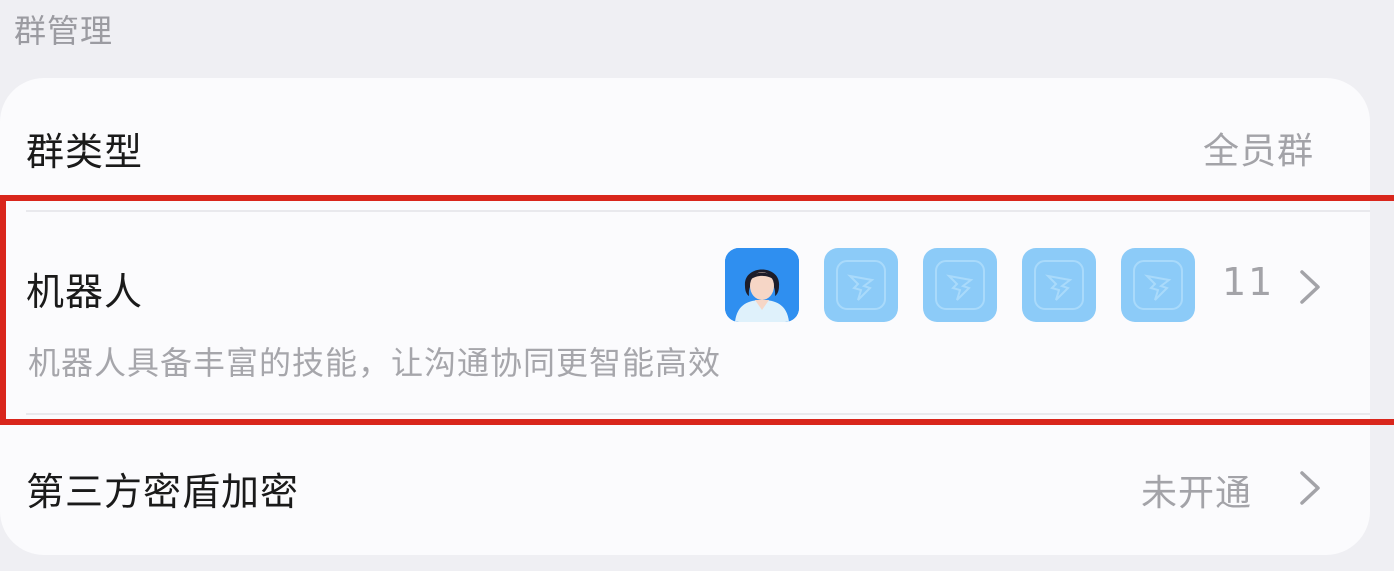 The height and width of the screenshot is (571, 1394). Describe the element at coordinates (85, 151) in the screenshot. I see `group-type-label: 群类型` at that location.